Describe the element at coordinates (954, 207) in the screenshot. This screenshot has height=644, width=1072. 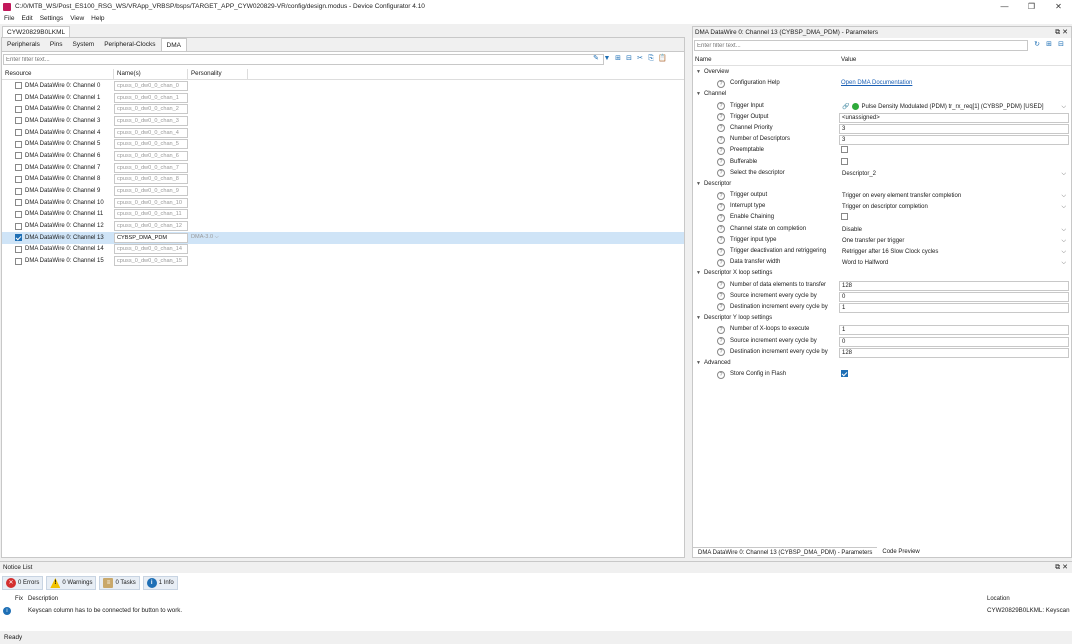
I see `param-value-select: Trigger on descriptor completion ⌵` at that location.